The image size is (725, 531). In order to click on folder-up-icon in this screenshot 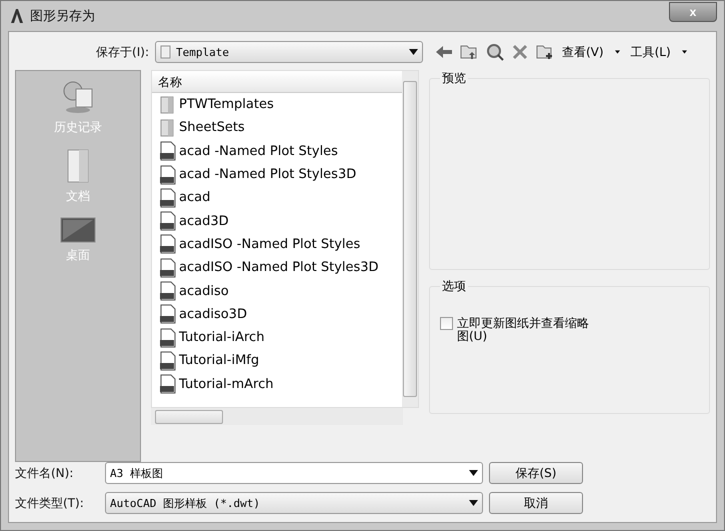, I will do `click(469, 52)`.